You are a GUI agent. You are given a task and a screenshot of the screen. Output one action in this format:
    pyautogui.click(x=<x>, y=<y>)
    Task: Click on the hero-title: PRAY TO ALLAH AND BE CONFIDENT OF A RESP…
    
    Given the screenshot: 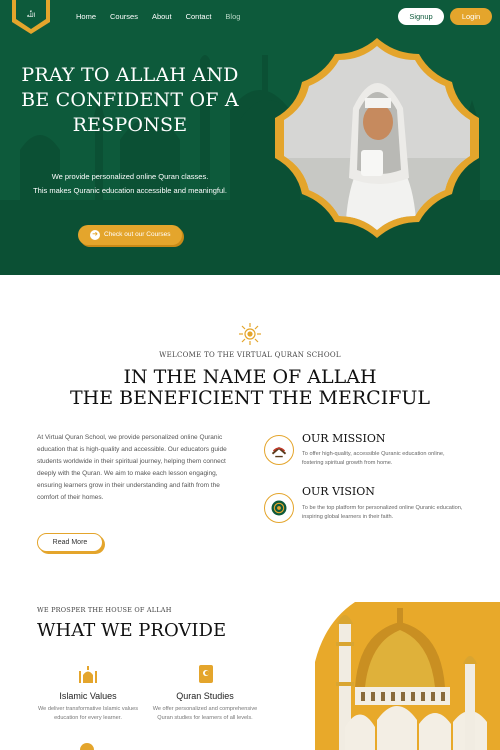 What is the action you would take?
    pyautogui.click(x=130, y=100)
    